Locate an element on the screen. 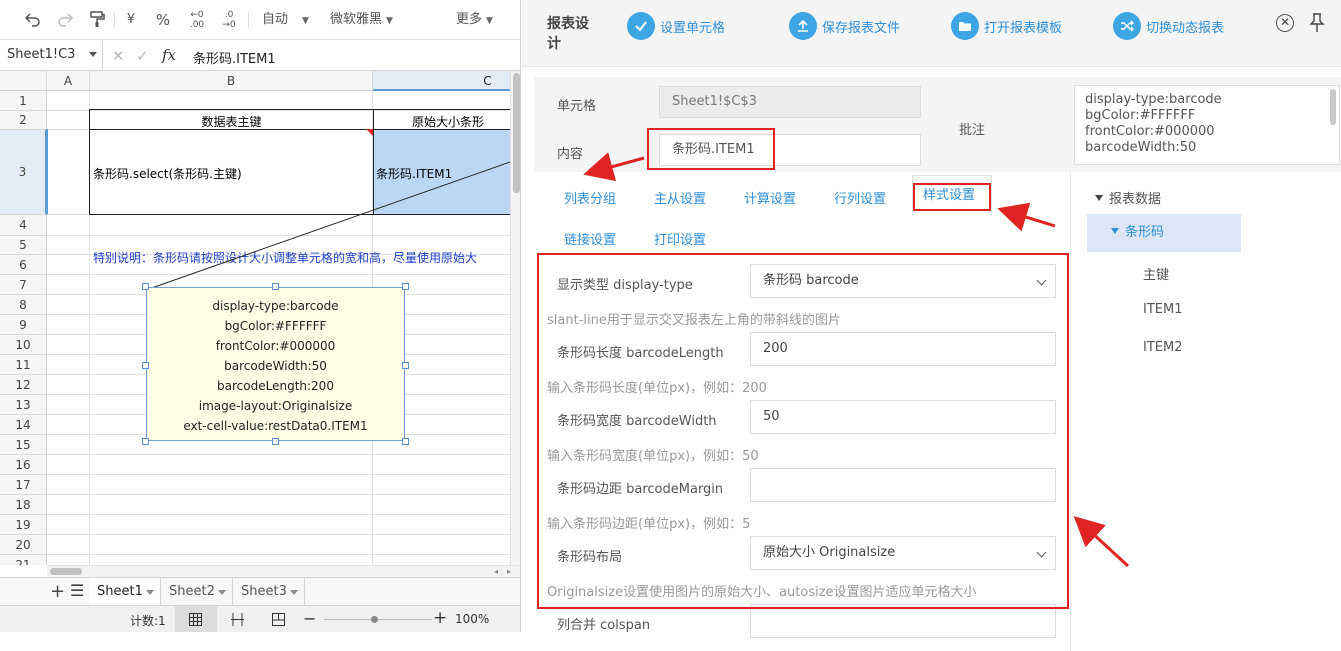  arrow-to-content is located at coordinates (614, 167).